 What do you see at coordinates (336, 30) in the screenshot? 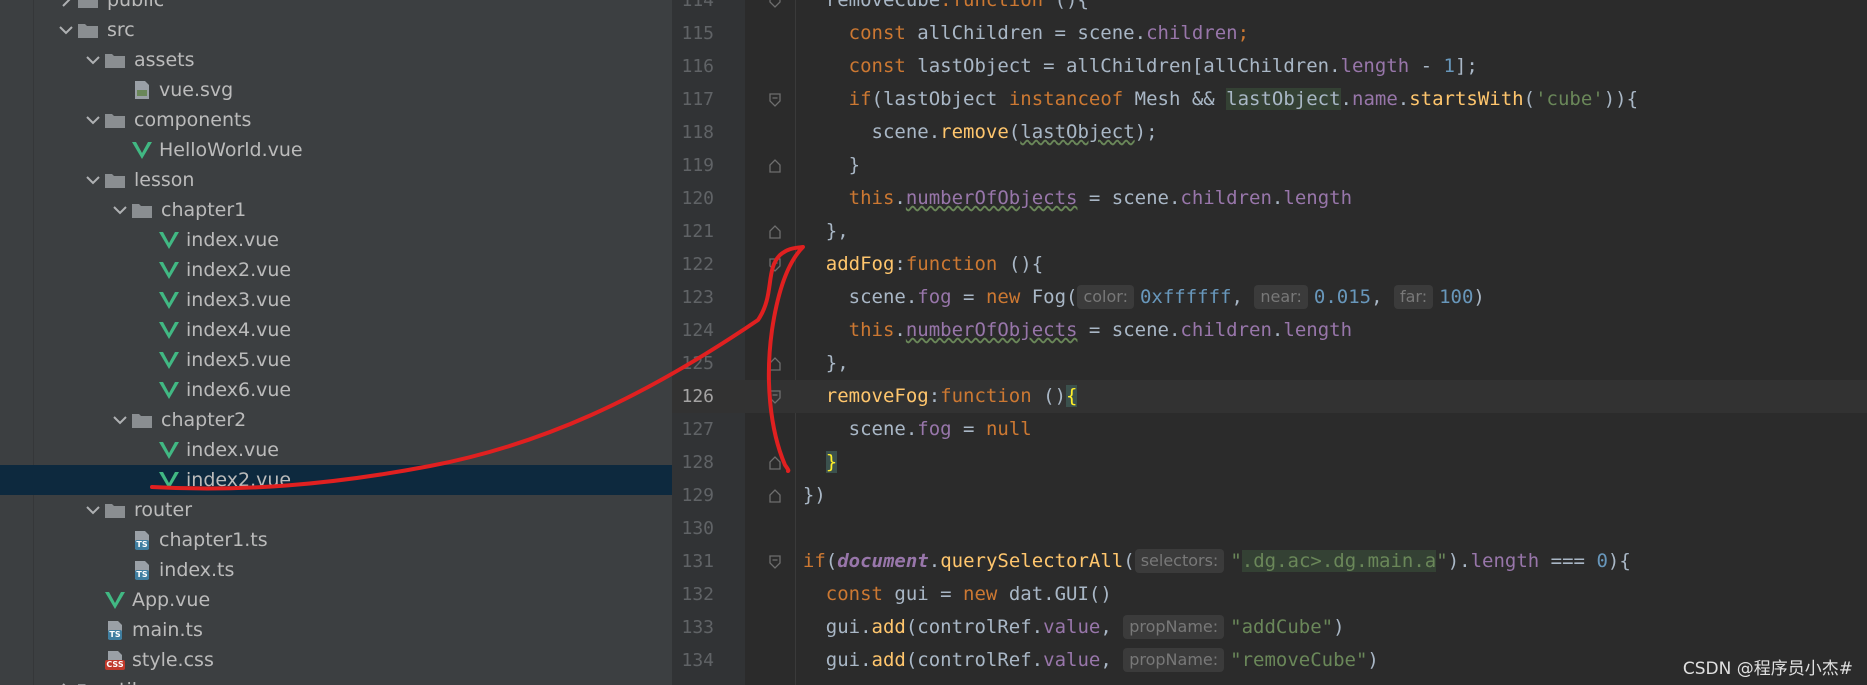
I see `tree-folder-row: src` at bounding box center [336, 30].